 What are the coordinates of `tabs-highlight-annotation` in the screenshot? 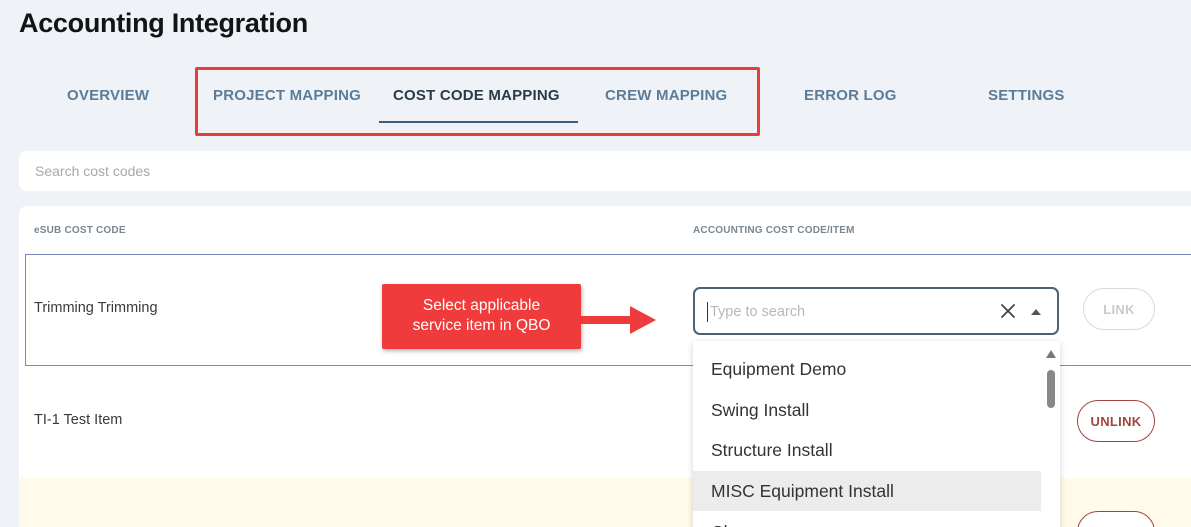 It's located at (477, 101).